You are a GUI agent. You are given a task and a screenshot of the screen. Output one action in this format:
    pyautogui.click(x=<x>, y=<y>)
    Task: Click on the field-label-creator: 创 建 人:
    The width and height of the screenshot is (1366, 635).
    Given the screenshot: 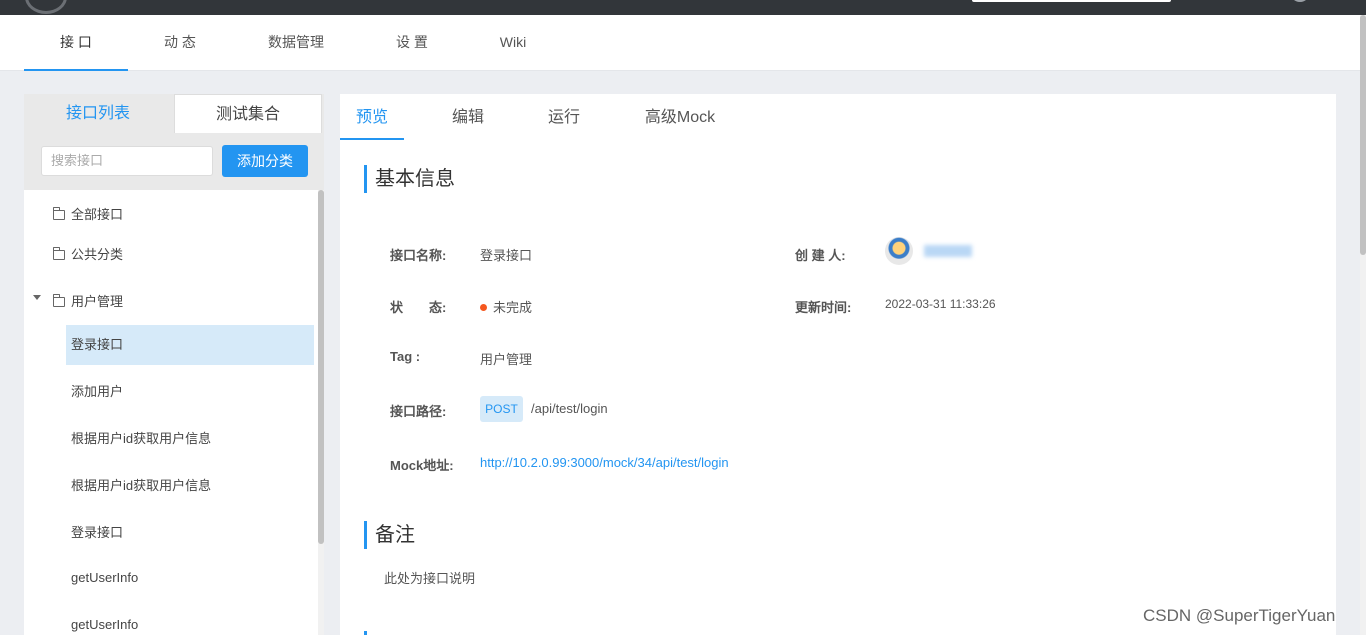 What is the action you would take?
    pyautogui.click(x=820, y=255)
    